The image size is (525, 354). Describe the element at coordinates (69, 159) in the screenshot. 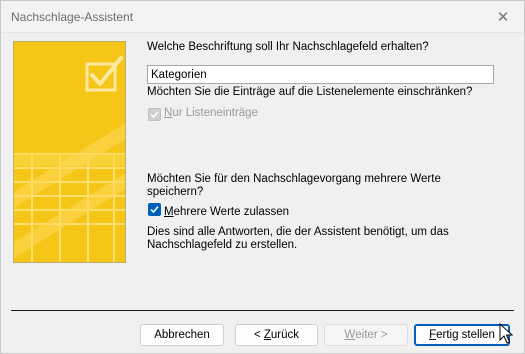

I see `banner-illustration-icon` at that location.